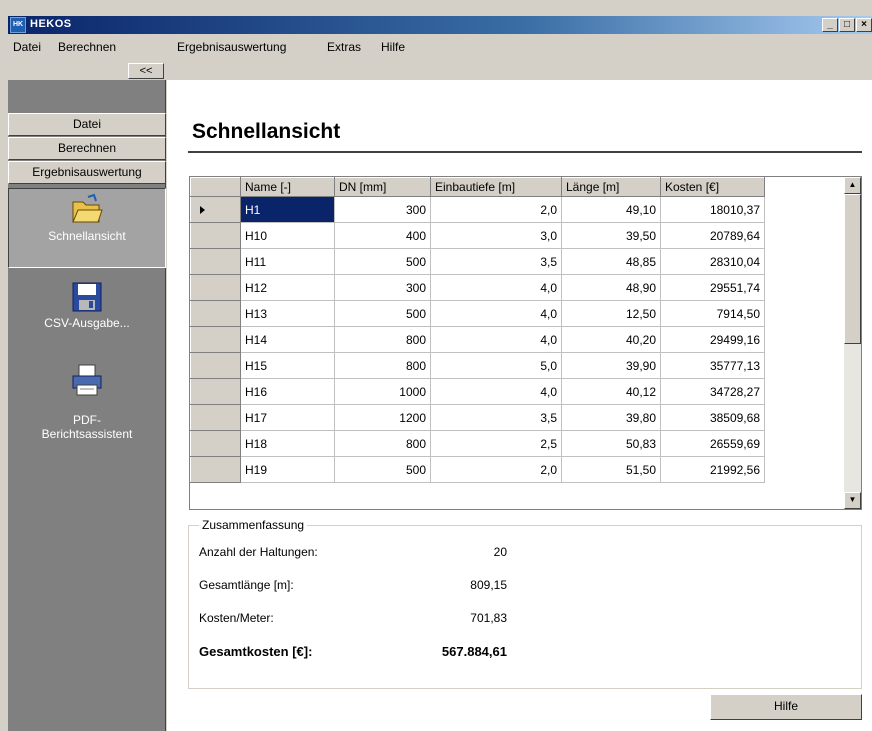  Describe the element at coordinates (830, 25) in the screenshot. I see `minimize-icon: _` at that location.